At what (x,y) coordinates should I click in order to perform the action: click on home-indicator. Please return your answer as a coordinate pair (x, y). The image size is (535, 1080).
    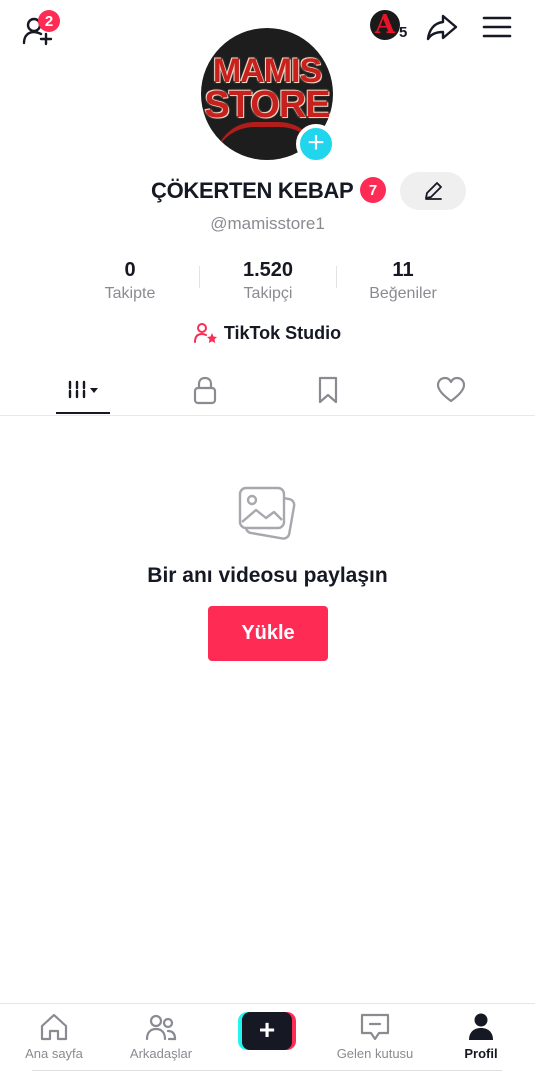
    Looking at the image, I should click on (267, 1070).